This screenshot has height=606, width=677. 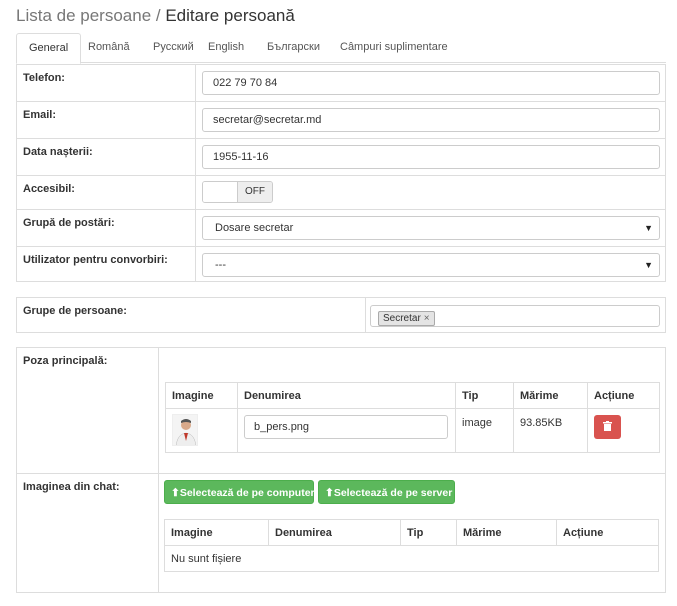 I want to click on phone-label: Telefon:, so click(x=44, y=78).